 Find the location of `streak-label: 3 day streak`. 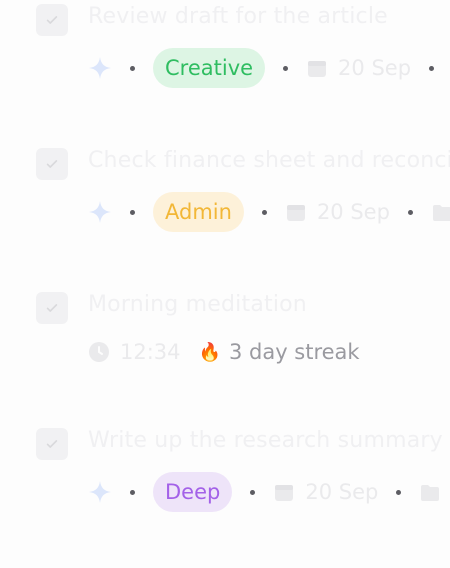

streak-label: 3 day streak is located at coordinates (294, 352).